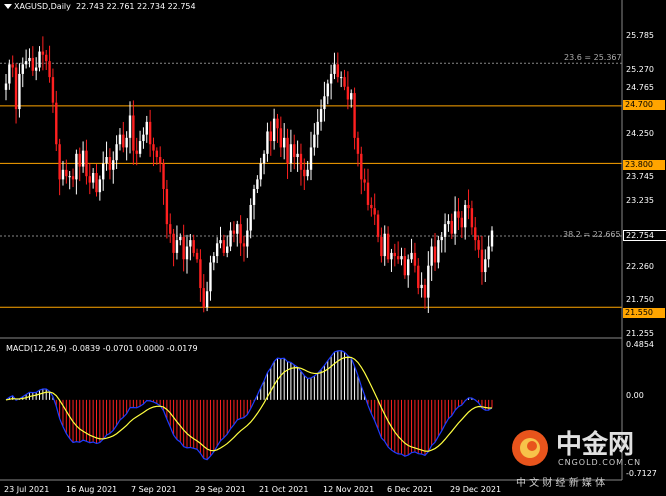 The height and width of the screenshot is (496, 666). Describe the element at coordinates (644, 313) in the screenshot. I see `level-tag-21550: 21.550` at that location.